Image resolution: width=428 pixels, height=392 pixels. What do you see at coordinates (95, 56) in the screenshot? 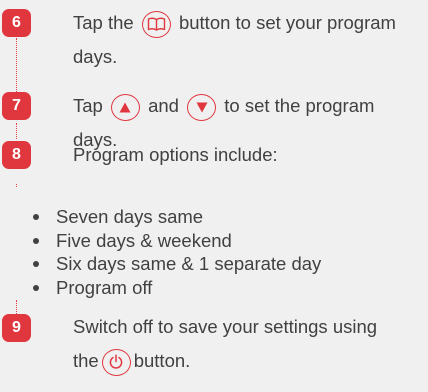
I see `step-6-text-line2: days.` at bounding box center [95, 56].